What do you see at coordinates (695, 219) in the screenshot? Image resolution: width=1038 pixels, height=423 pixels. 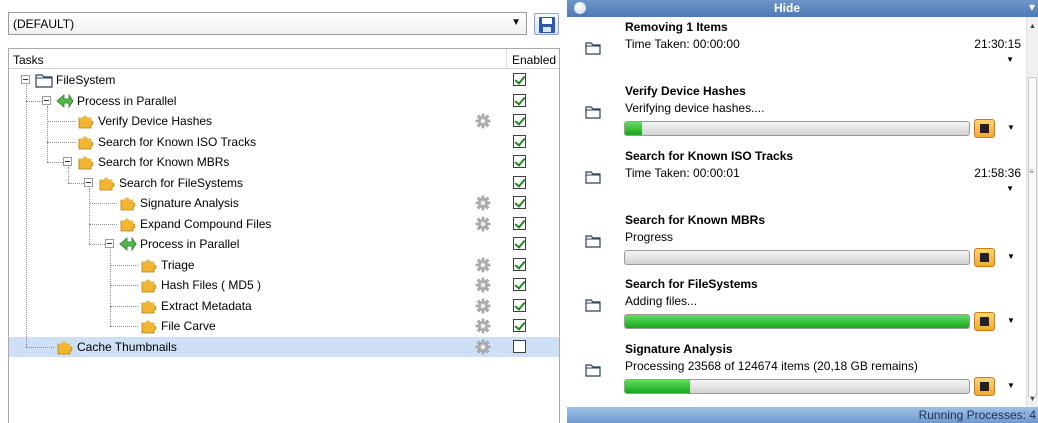 I see `process-title: Search for Known MBRs` at bounding box center [695, 219].